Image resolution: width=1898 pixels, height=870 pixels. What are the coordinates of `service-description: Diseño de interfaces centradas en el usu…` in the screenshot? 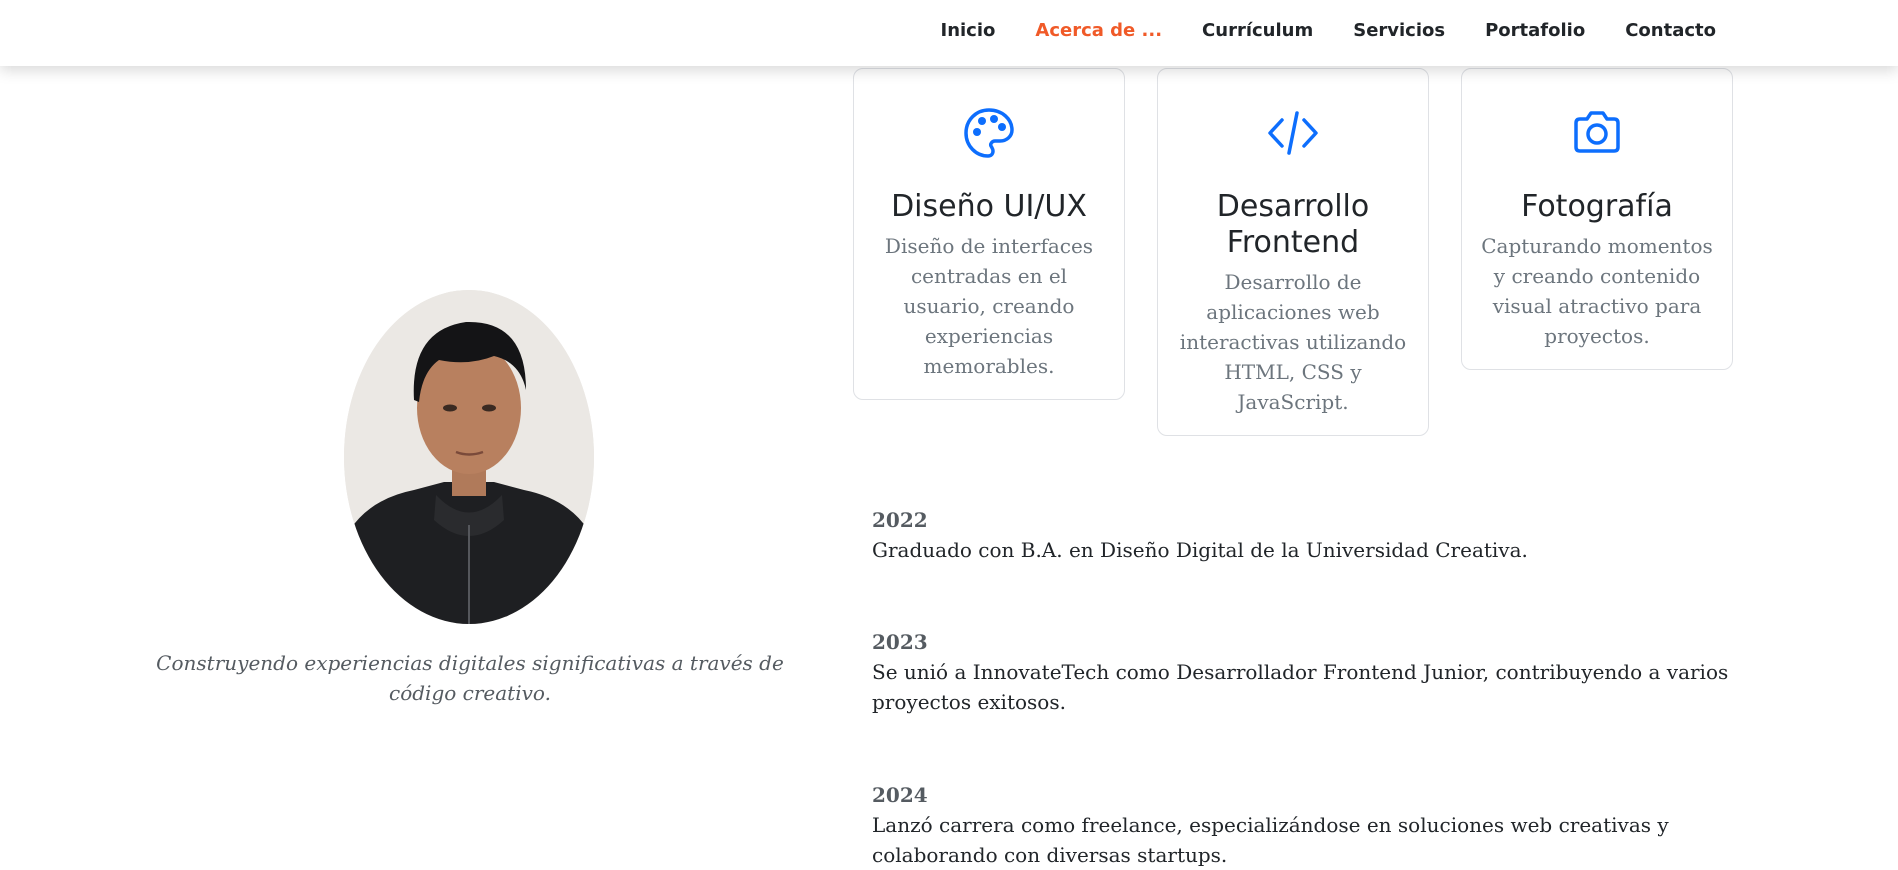 It's located at (989, 306).